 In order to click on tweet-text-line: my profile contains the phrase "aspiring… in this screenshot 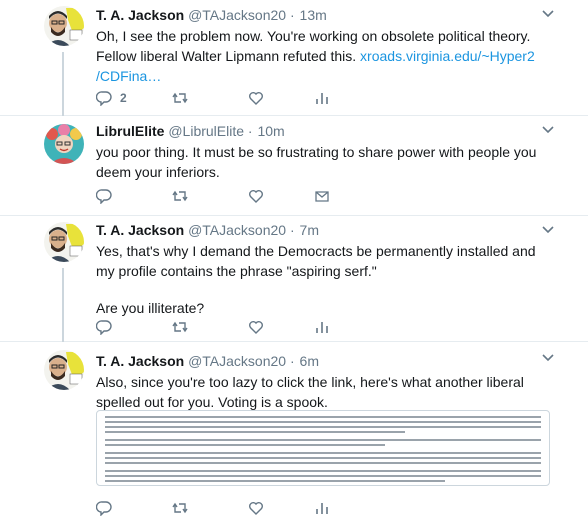, I will do `click(236, 271)`.